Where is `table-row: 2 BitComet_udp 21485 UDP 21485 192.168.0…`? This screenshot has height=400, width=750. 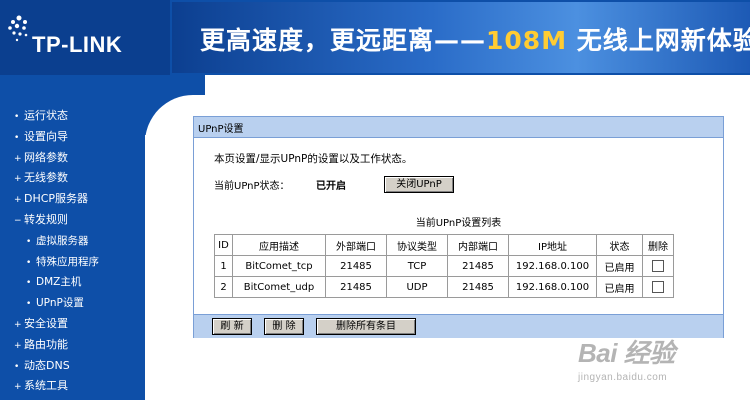
table-row: 2 BitComet_udp 21485 UDP 21485 192.168.0… is located at coordinates (444, 287).